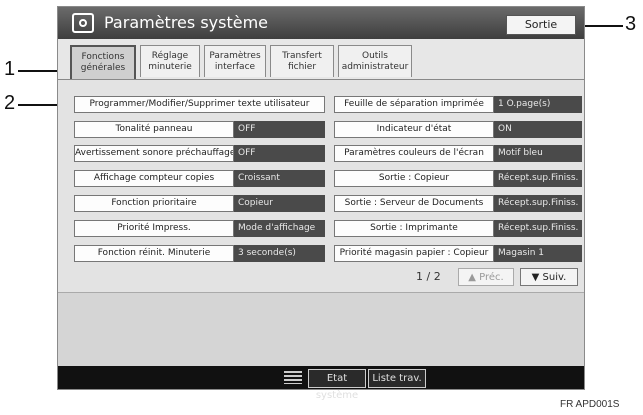 This screenshot has height=415, width=643. What do you see at coordinates (321, 23) in the screenshot?
I see `title-bar: Paramètres système Sortie` at bounding box center [321, 23].